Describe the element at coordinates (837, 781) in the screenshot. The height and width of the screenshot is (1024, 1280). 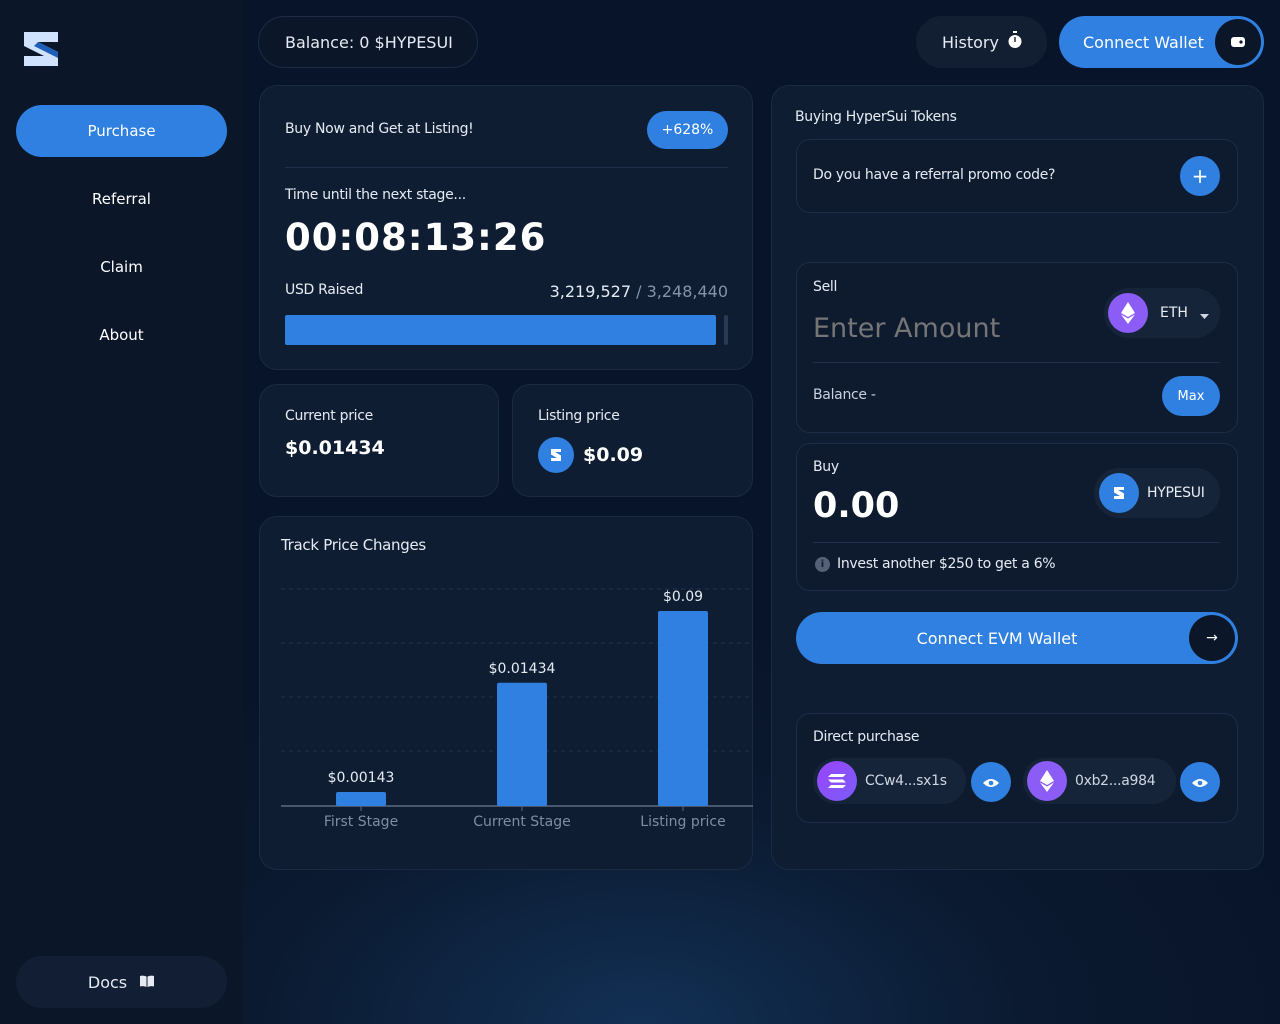
I see `solana-icon` at that location.